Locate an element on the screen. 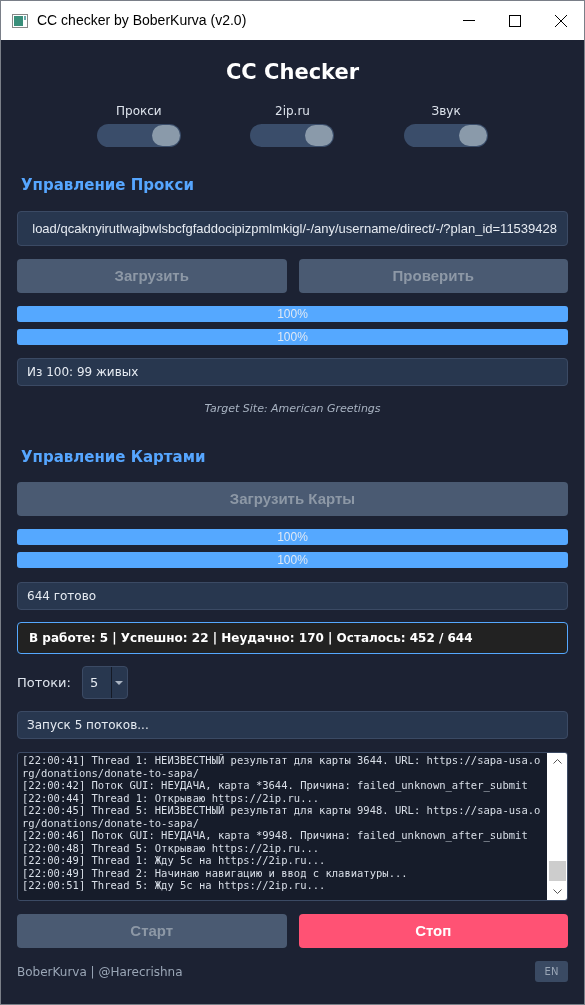  stats-panel: В работе: 5 | Успешно: 22 | Неудачно: 170 | Осталось: 452 / 644 is located at coordinates (292, 638).